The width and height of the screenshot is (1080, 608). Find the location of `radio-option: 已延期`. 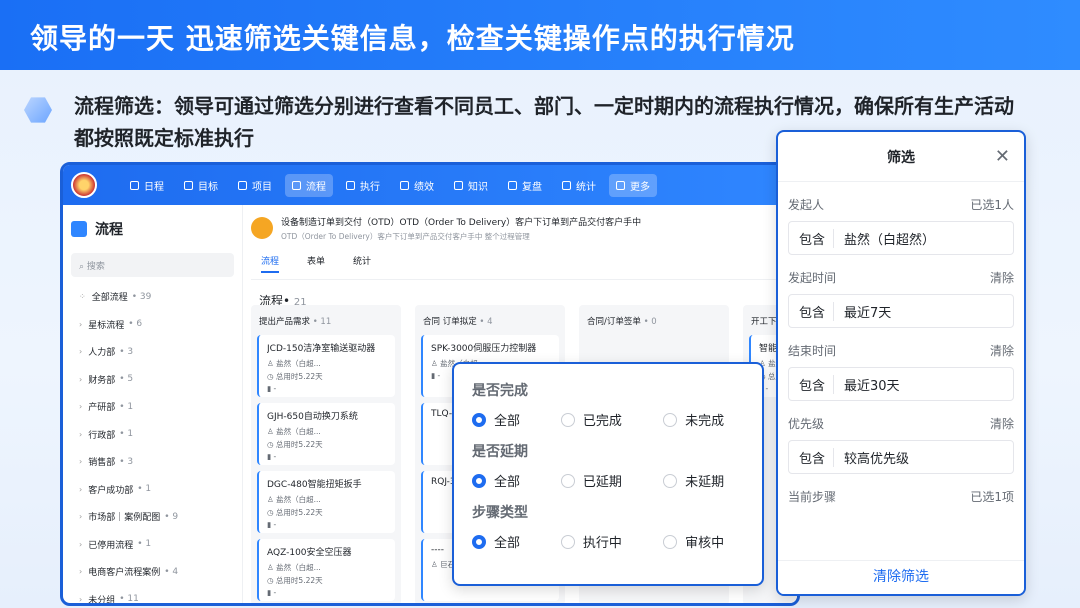

radio-option: 已延期 is located at coordinates (611, 480).